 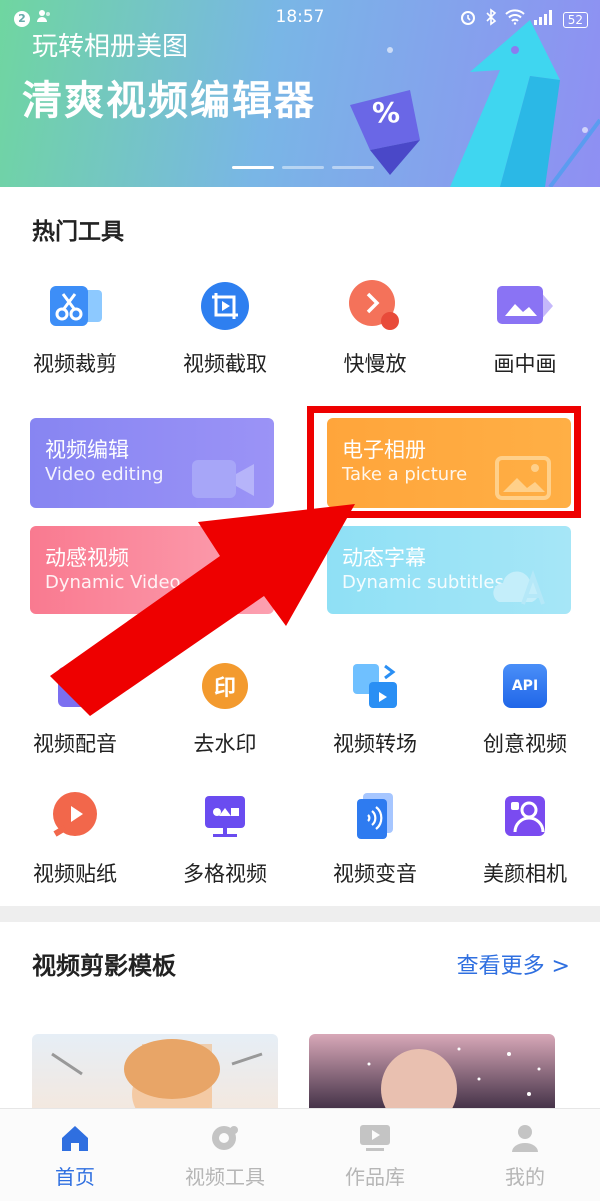 I want to click on nav-label: 作品库, so click(x=375, y=1177).